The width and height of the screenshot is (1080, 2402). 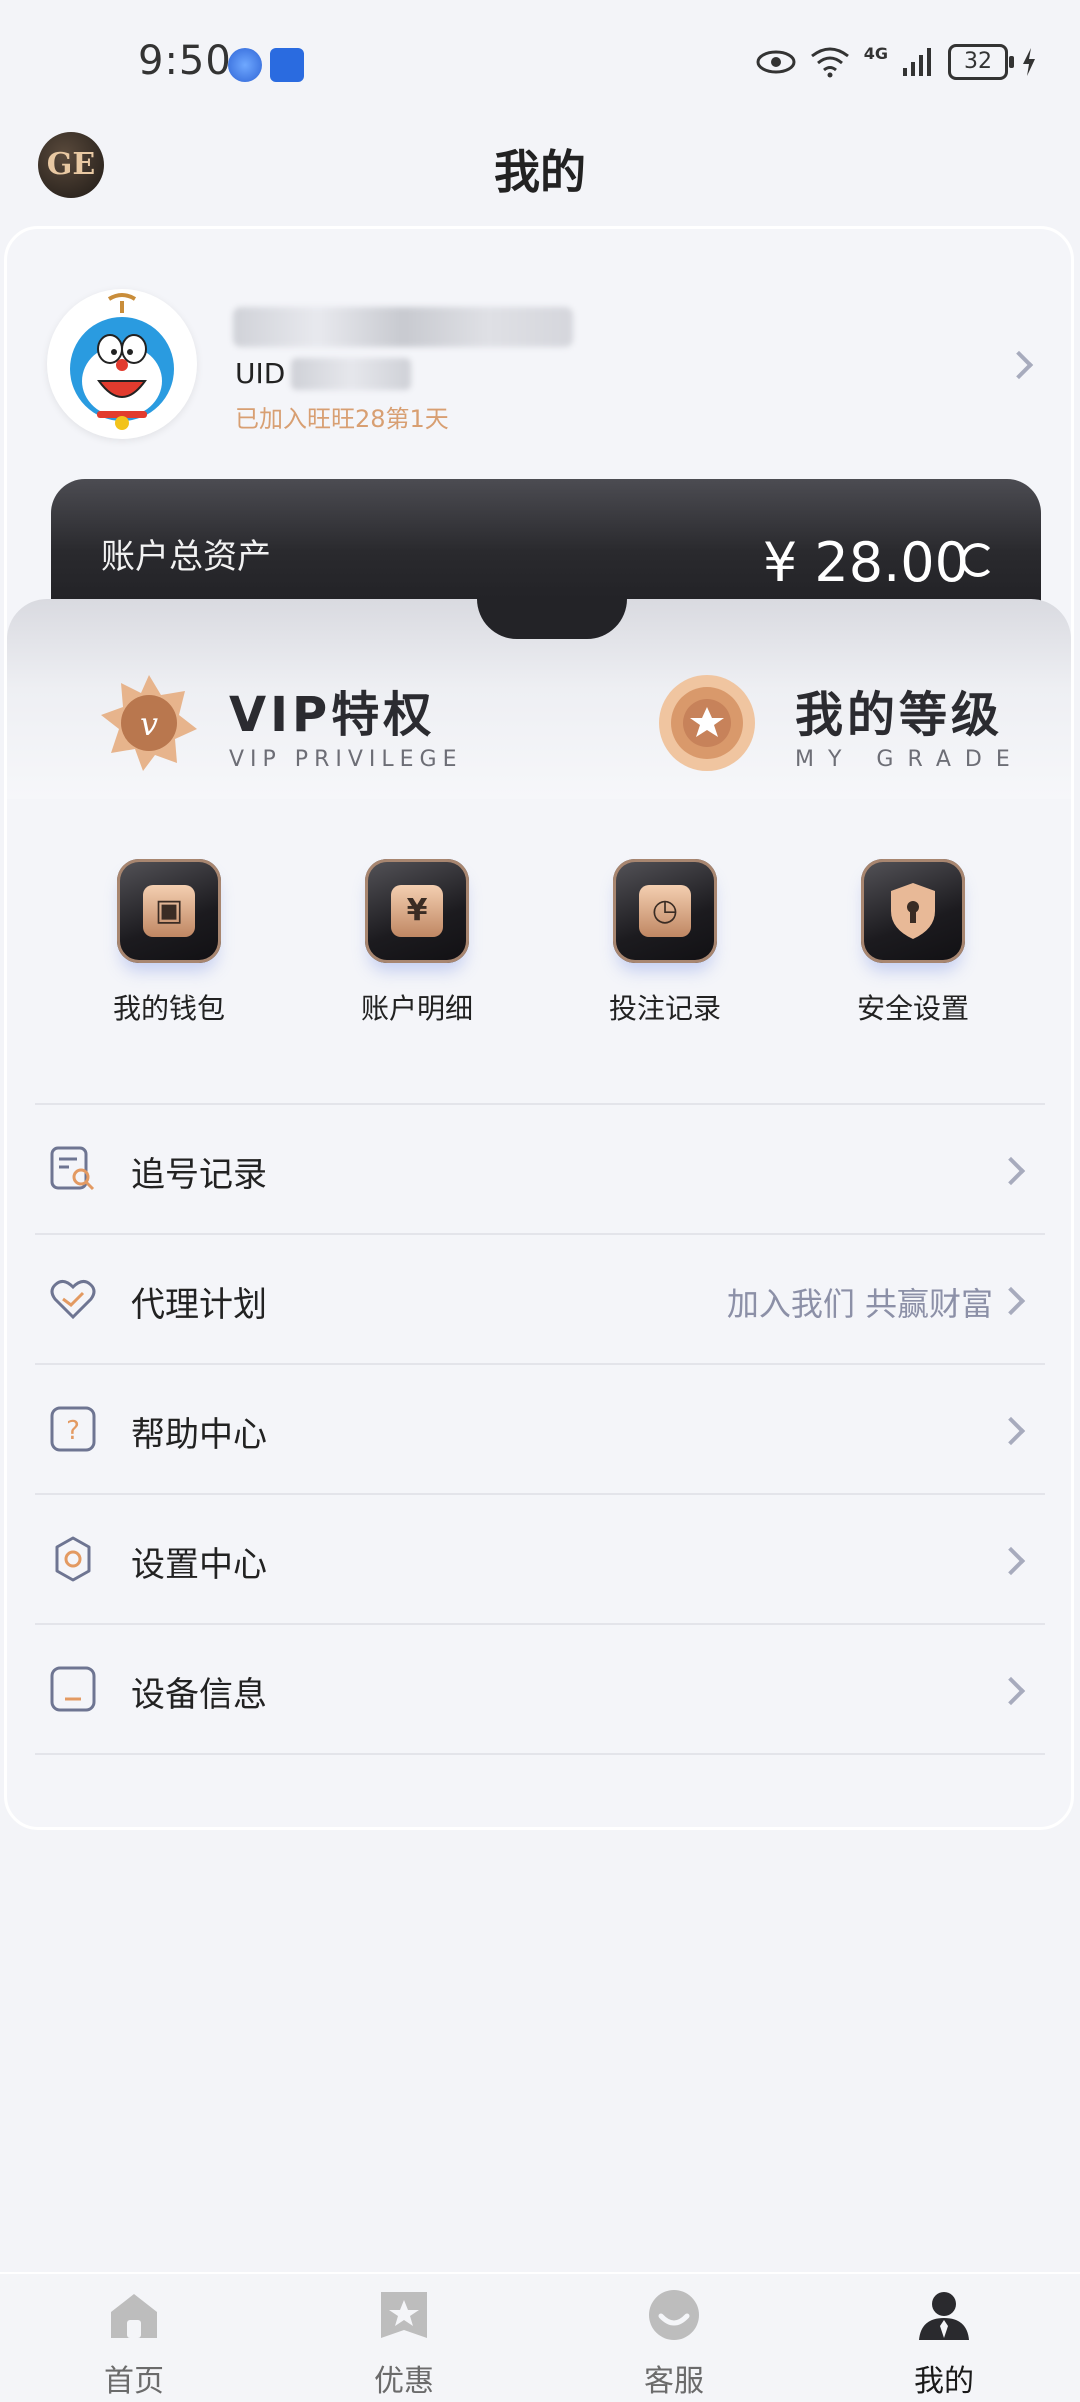 What do you see at coordinates (944, 2316) in the screenshot?
I see `profile-icon` at bounding box center [944, 2316].